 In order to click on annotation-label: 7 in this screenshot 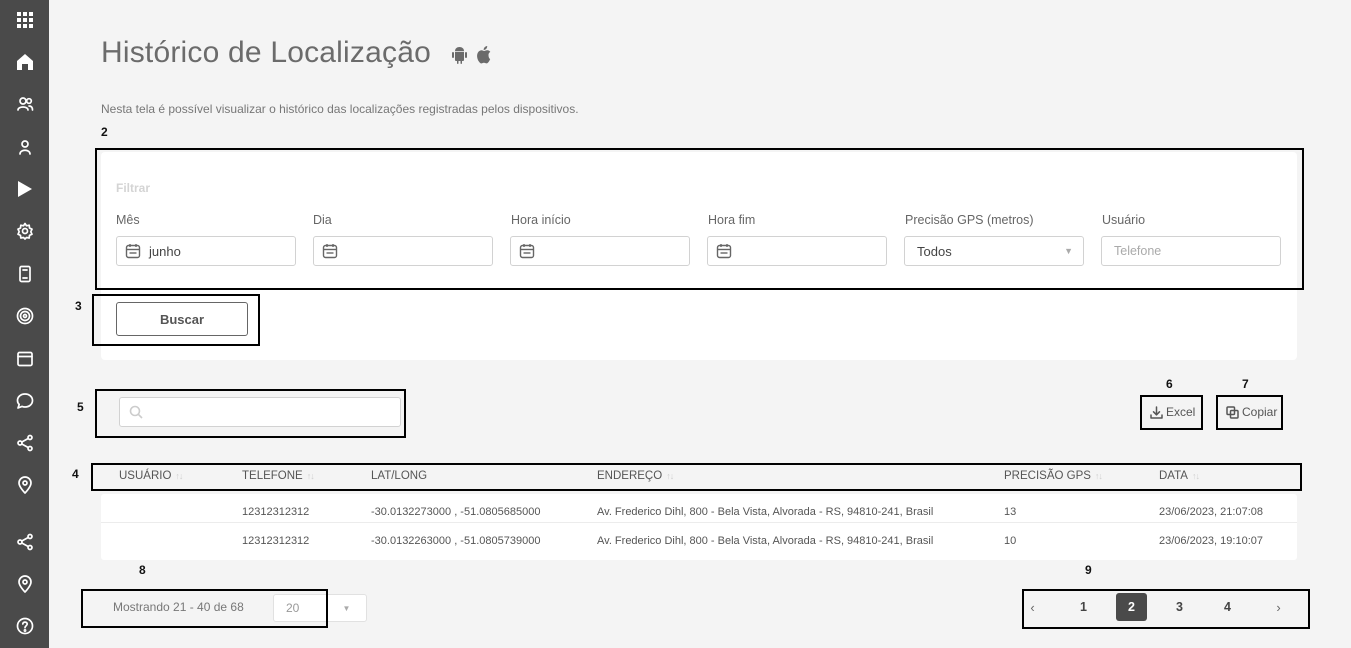, I will do `click(1245, 384)`.